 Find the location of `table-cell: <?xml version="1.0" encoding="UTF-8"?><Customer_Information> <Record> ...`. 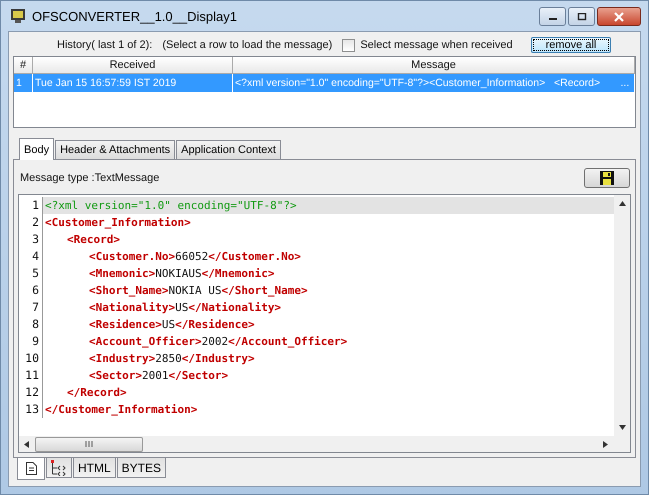

table-cell: <?xml version="1.0" encoding="UTF-8"?><Customer_Information> <Record> ... is located at coordinates (434, 83).